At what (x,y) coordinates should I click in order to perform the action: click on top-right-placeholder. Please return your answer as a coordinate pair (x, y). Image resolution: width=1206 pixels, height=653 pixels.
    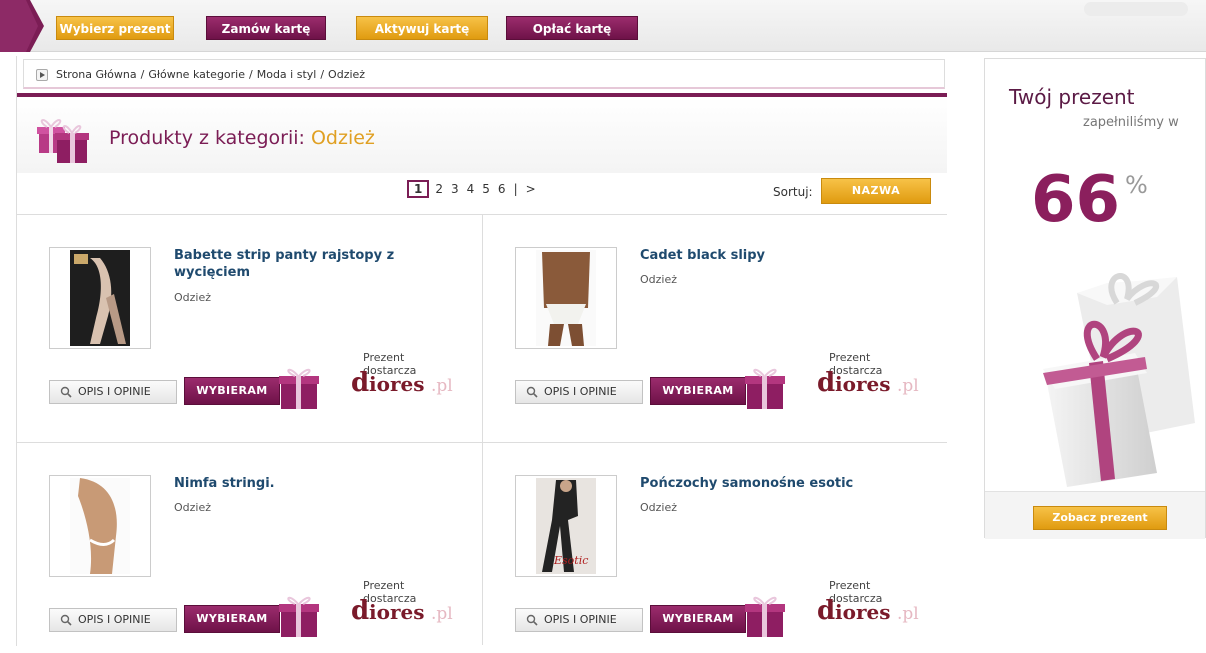
    Looking at the image, I should click on (1136, 9).